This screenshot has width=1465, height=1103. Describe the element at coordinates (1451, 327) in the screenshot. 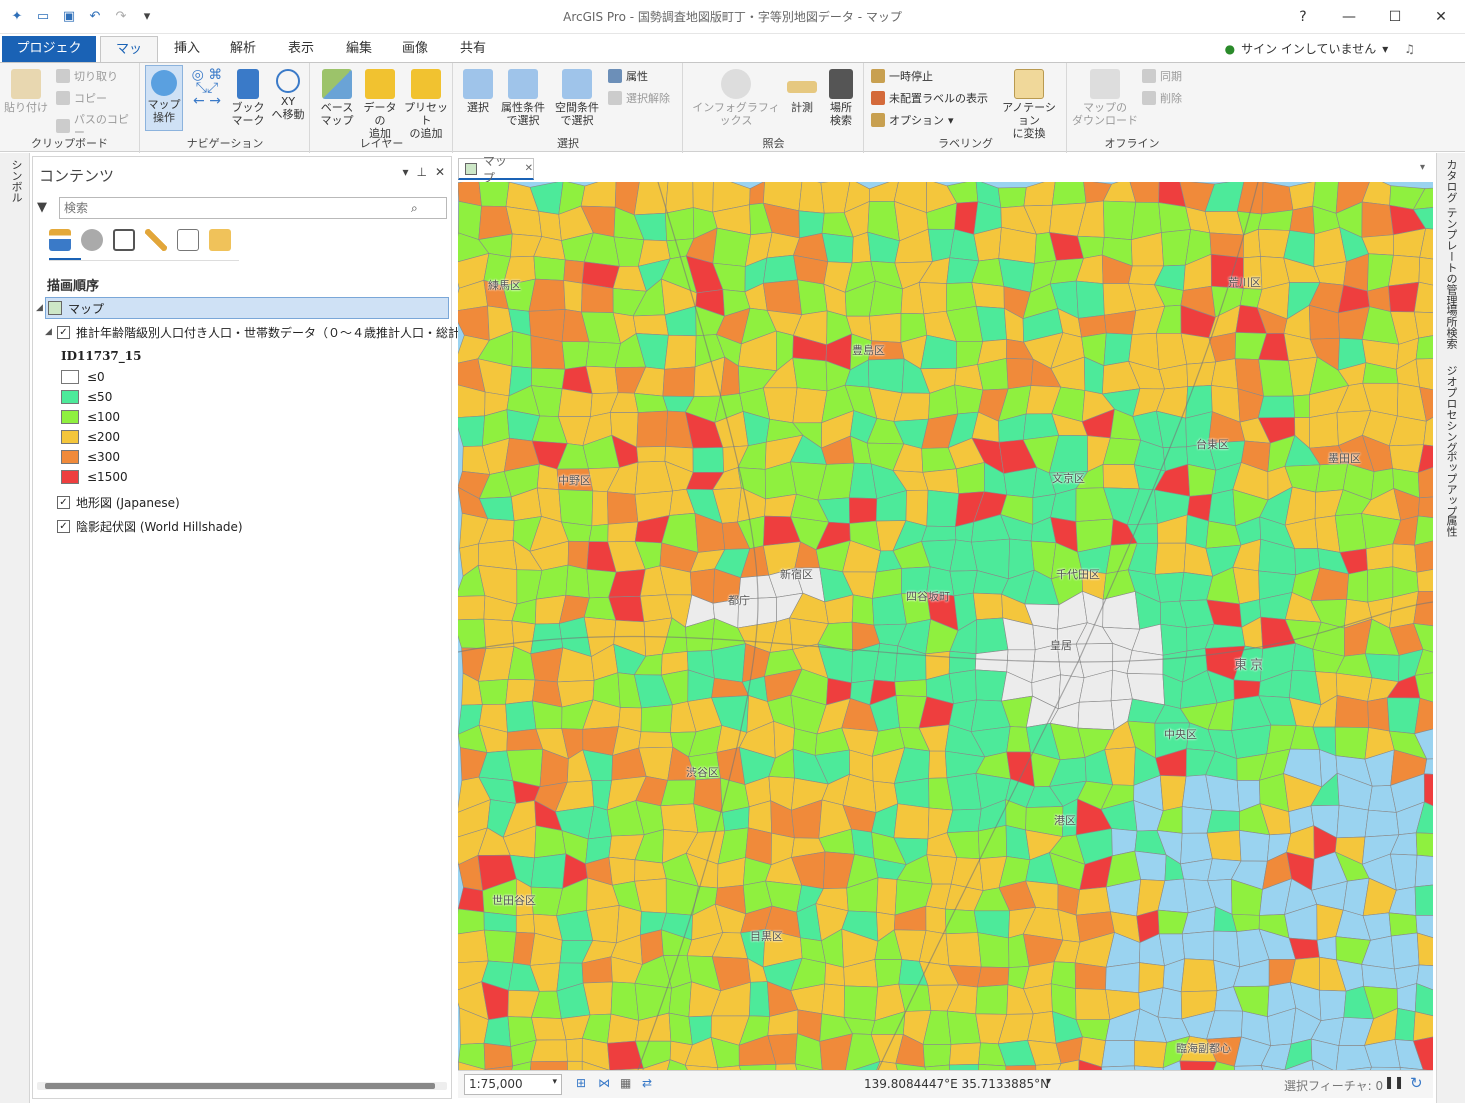

I see `tab-locate: 場所検索` at that location.